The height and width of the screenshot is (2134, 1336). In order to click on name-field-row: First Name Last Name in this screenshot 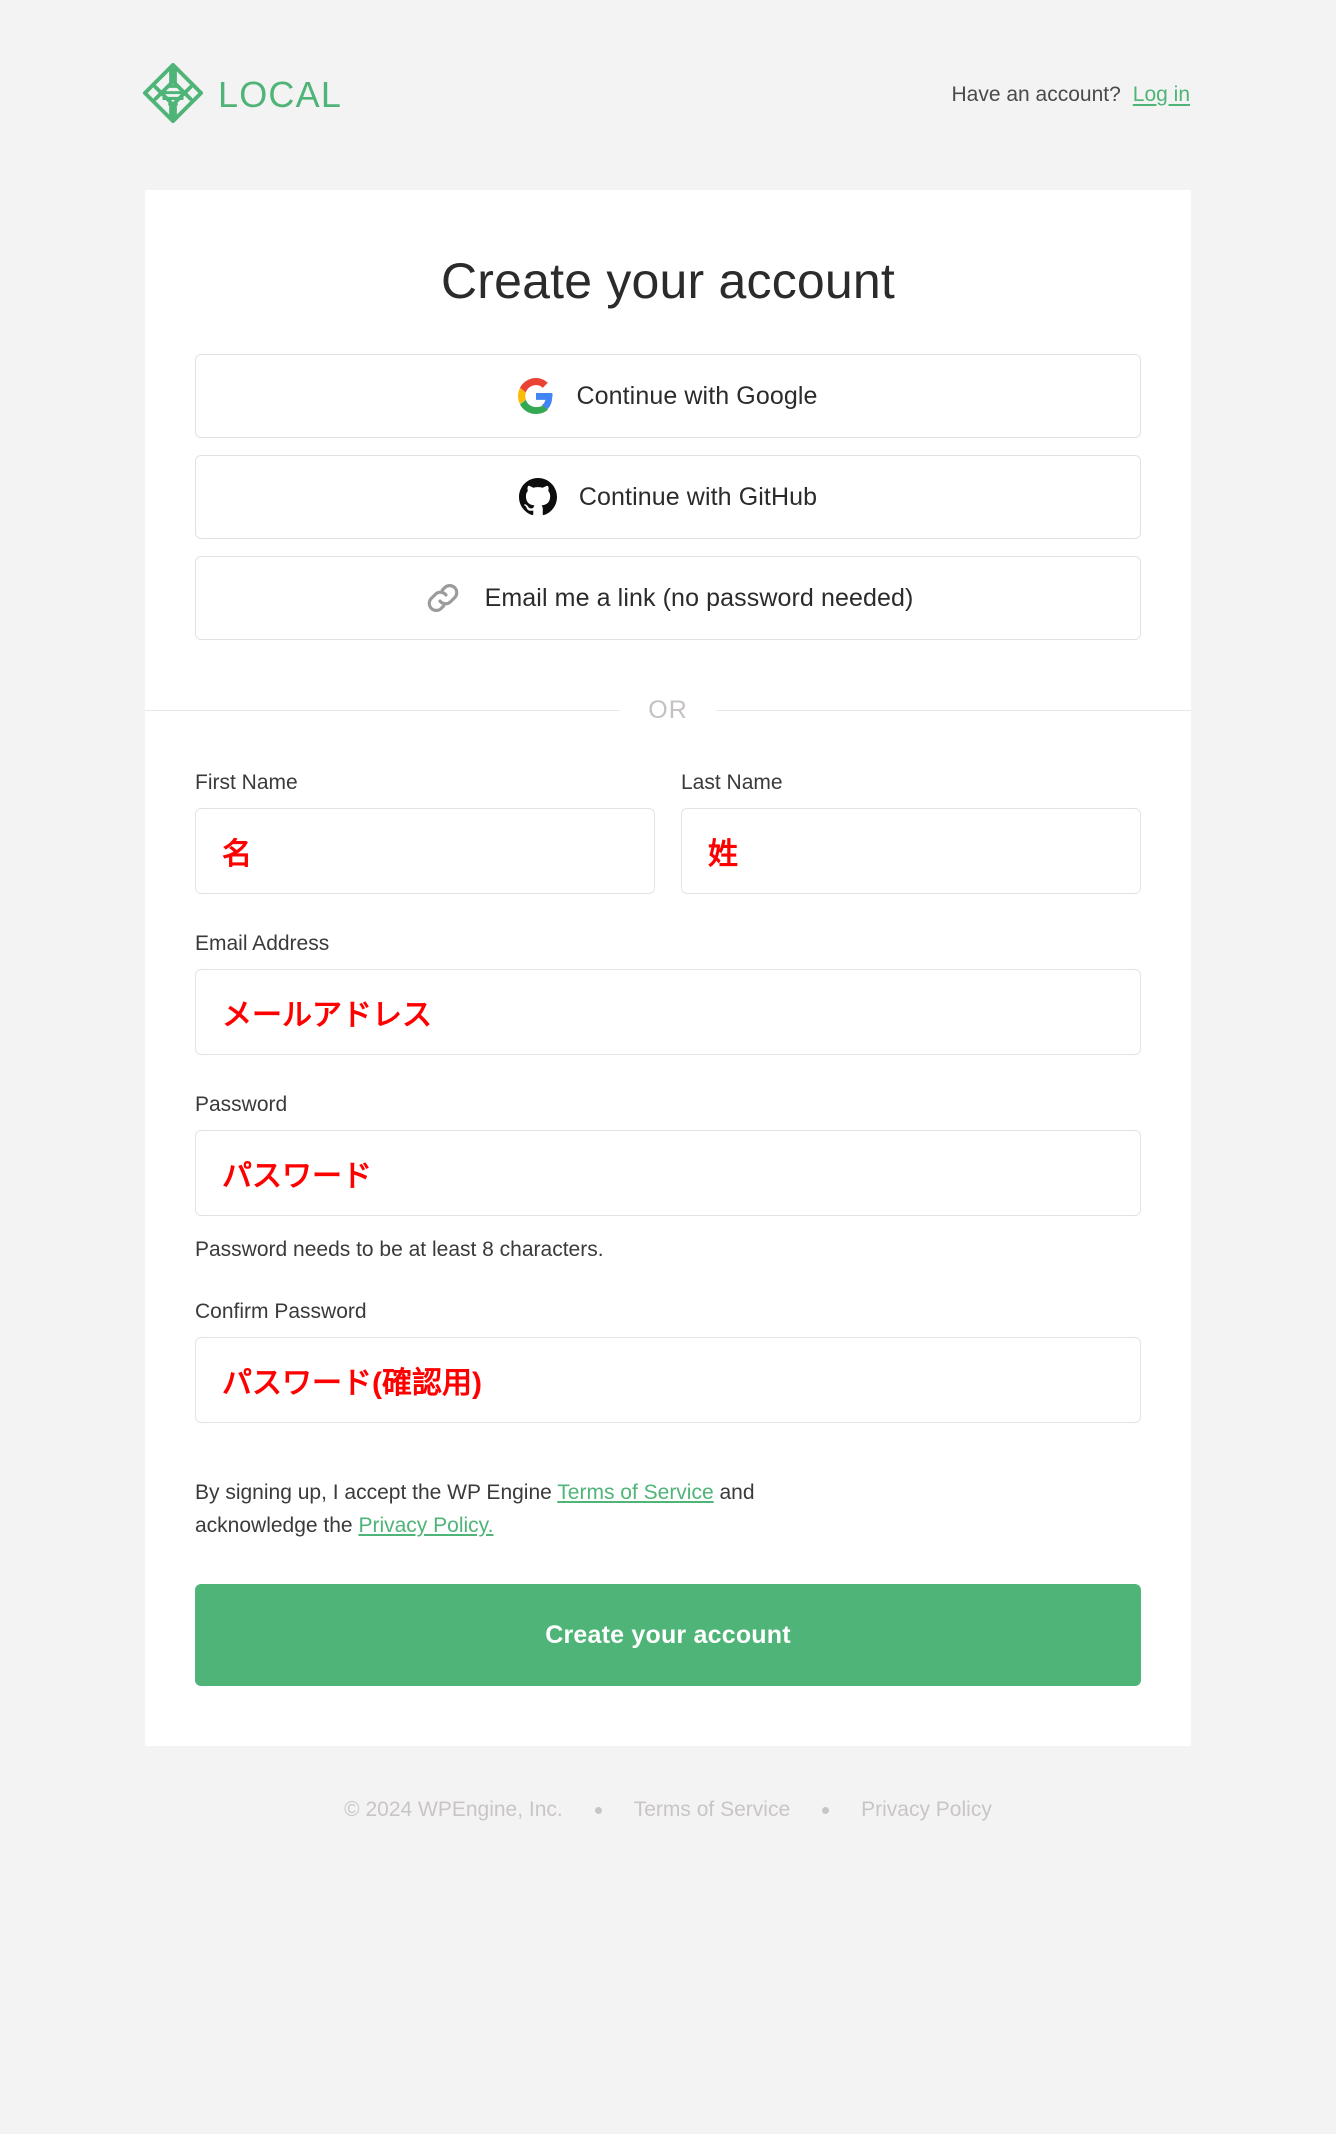, I will do `click(668, 832)`.